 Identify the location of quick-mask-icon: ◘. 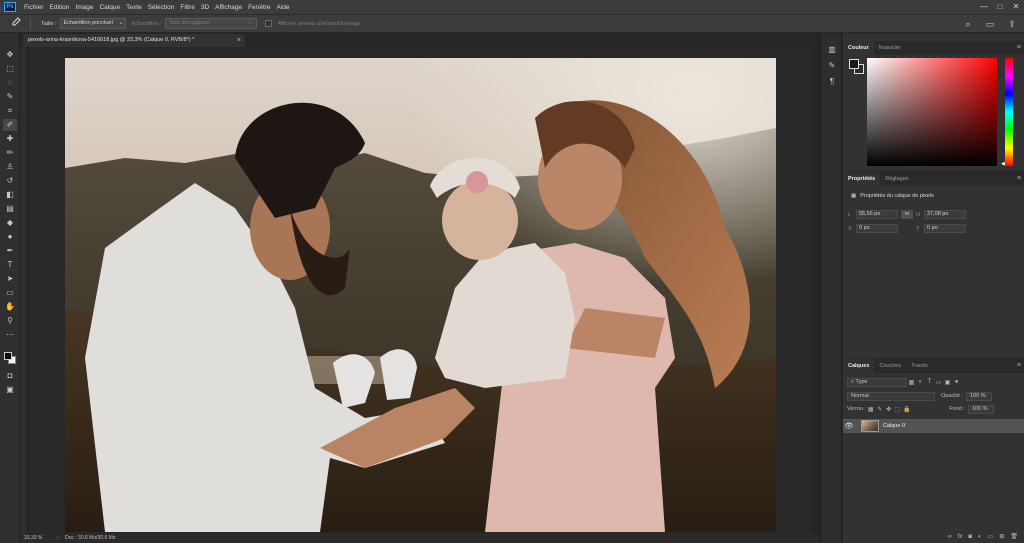
(10, 376).